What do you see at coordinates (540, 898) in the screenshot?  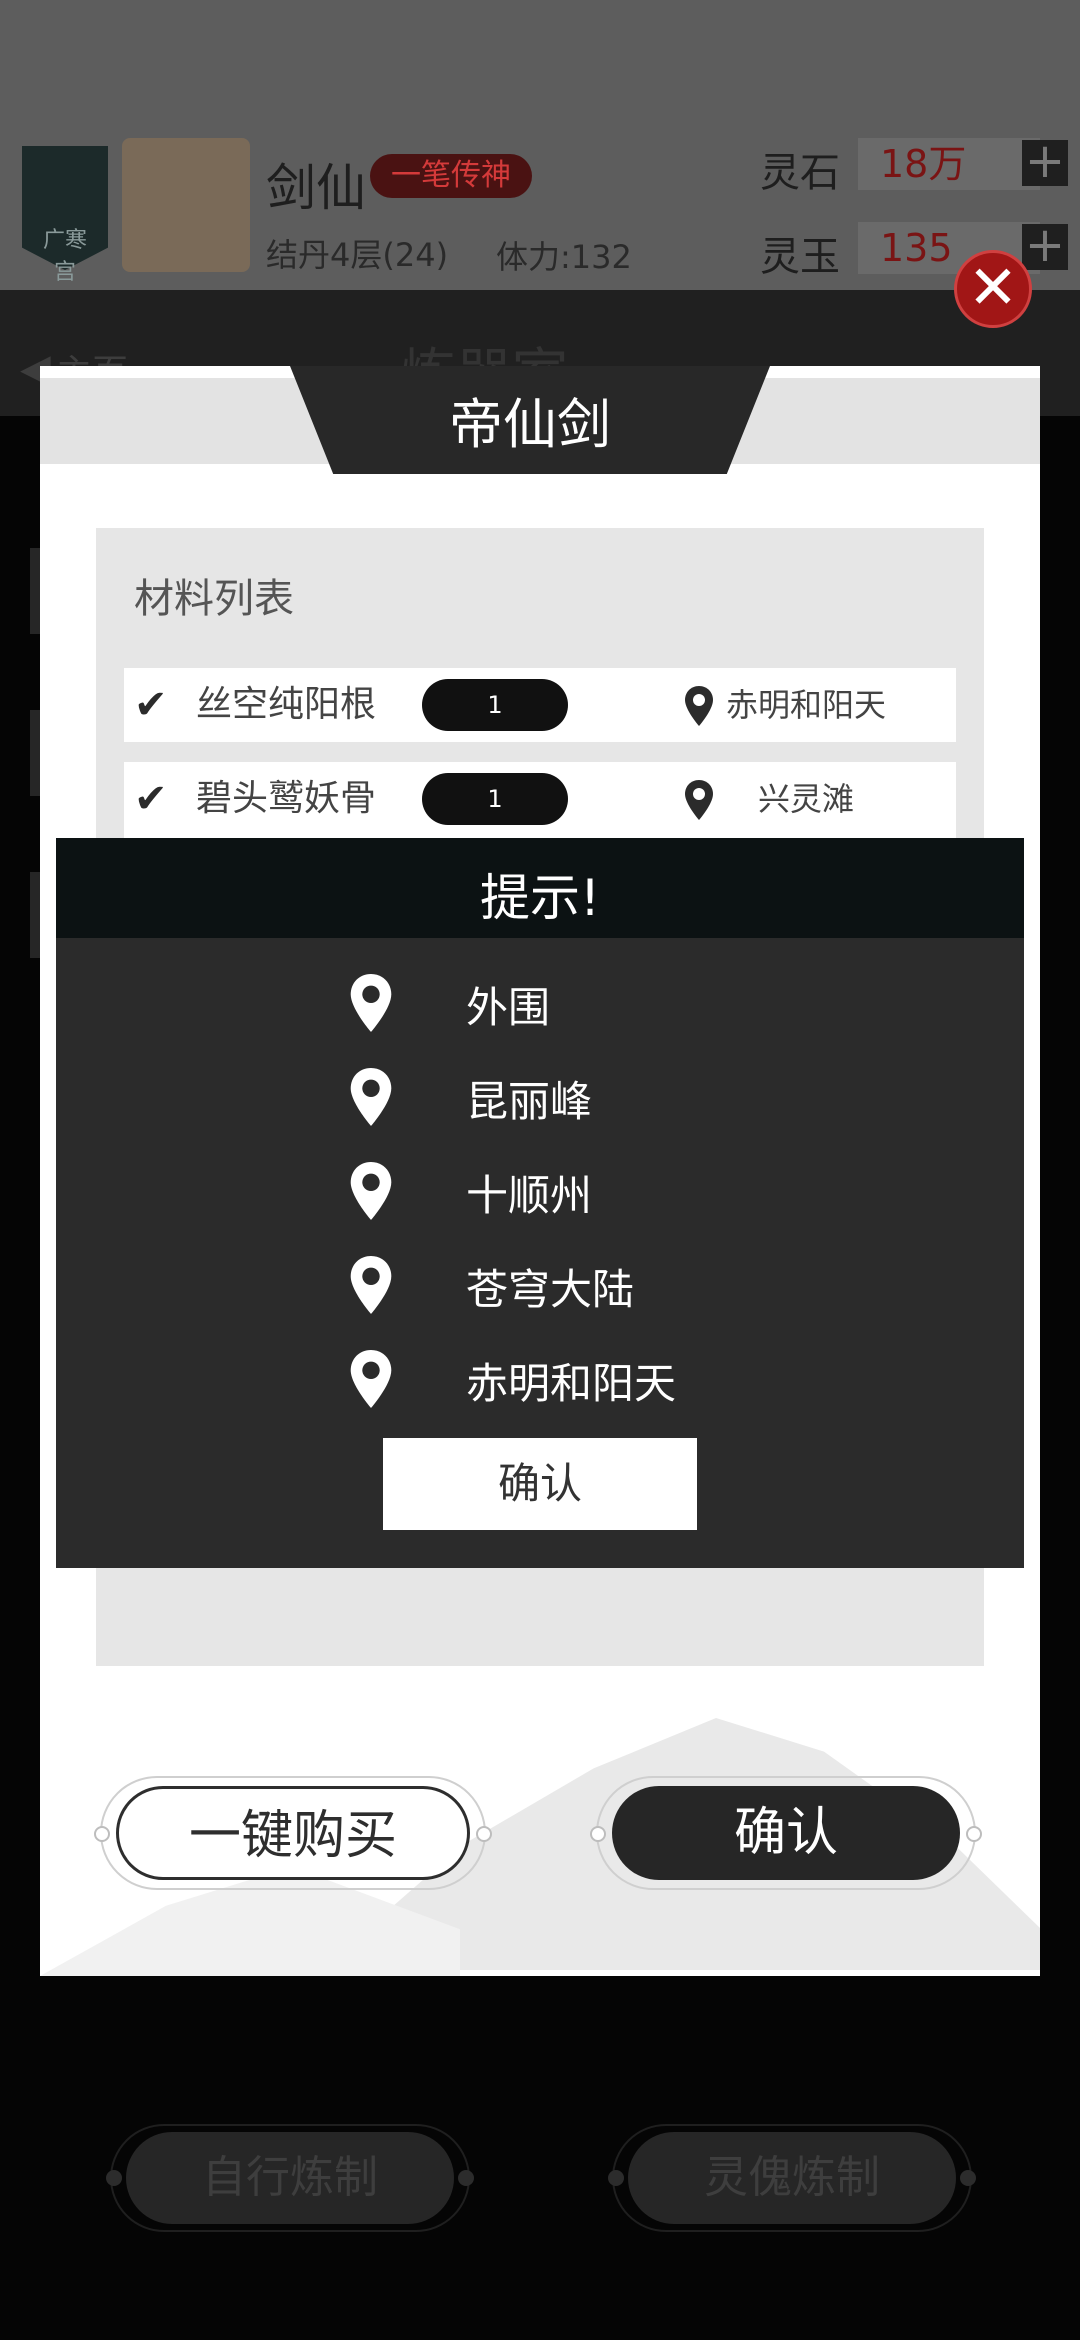 I see `hint-popup-title: 提示!` at bounding box center [540, 898].